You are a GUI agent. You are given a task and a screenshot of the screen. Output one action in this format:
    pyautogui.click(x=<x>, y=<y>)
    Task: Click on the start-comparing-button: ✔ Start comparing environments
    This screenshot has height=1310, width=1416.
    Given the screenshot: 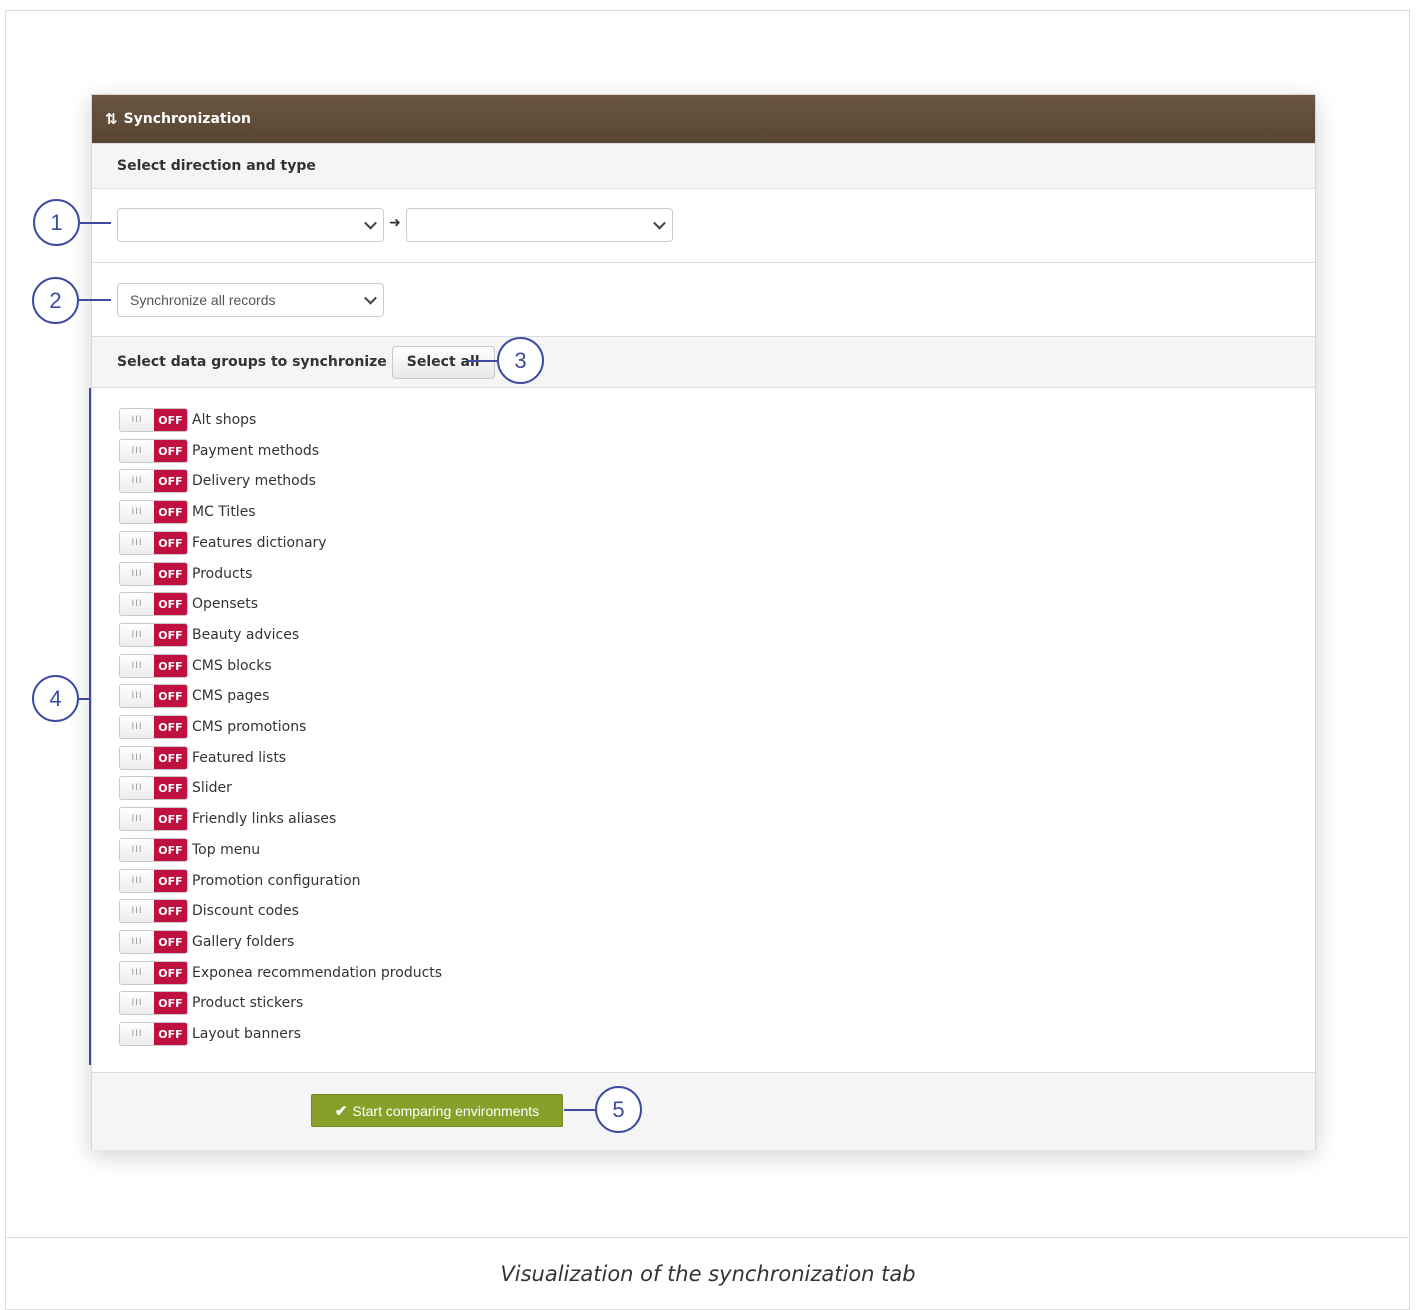 What is the action you would take?
    pyautogui.click(x=437, y=1110)
    